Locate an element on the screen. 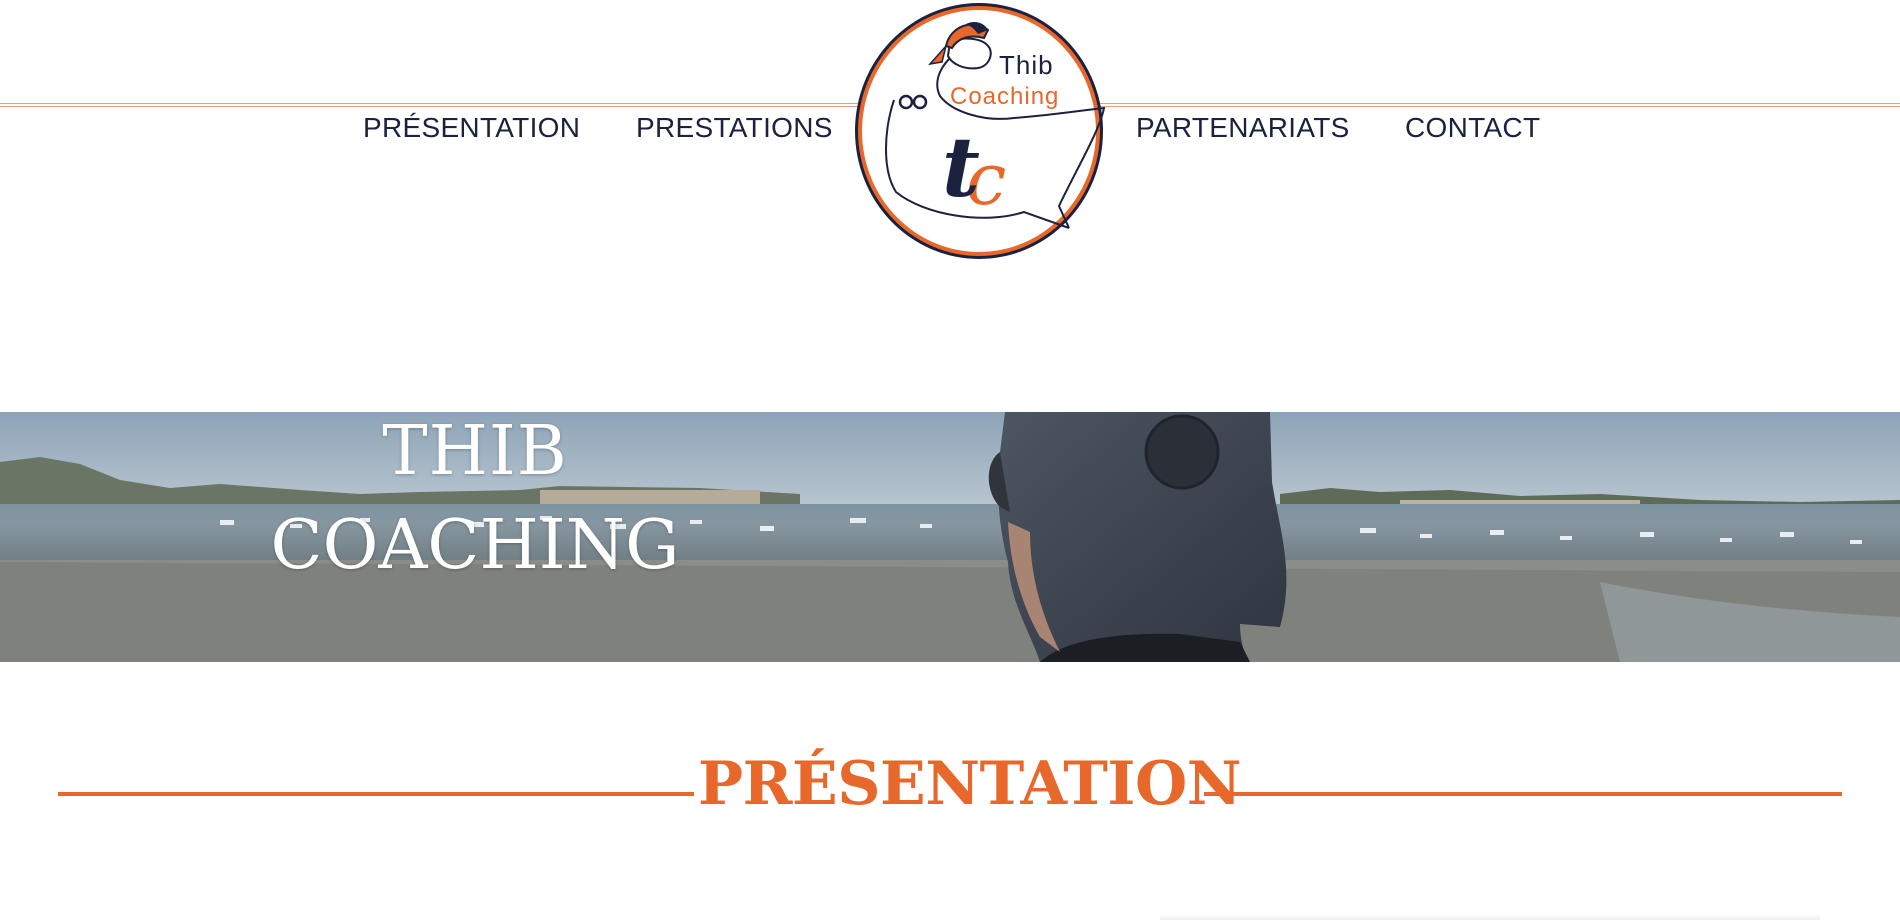 The height and width of the screenshot is (920, 1900). hero-title: THIB COACHING is located at coordinates (475, 499).